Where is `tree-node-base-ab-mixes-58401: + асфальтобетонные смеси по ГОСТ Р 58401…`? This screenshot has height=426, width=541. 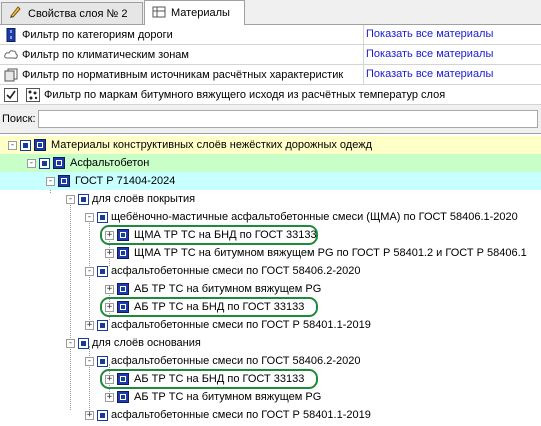
tree-node-base-ab-mixes-58401: + асфальтобетонные смеси по ГОСТ Р 58401… is located at coordinates (228, 415).